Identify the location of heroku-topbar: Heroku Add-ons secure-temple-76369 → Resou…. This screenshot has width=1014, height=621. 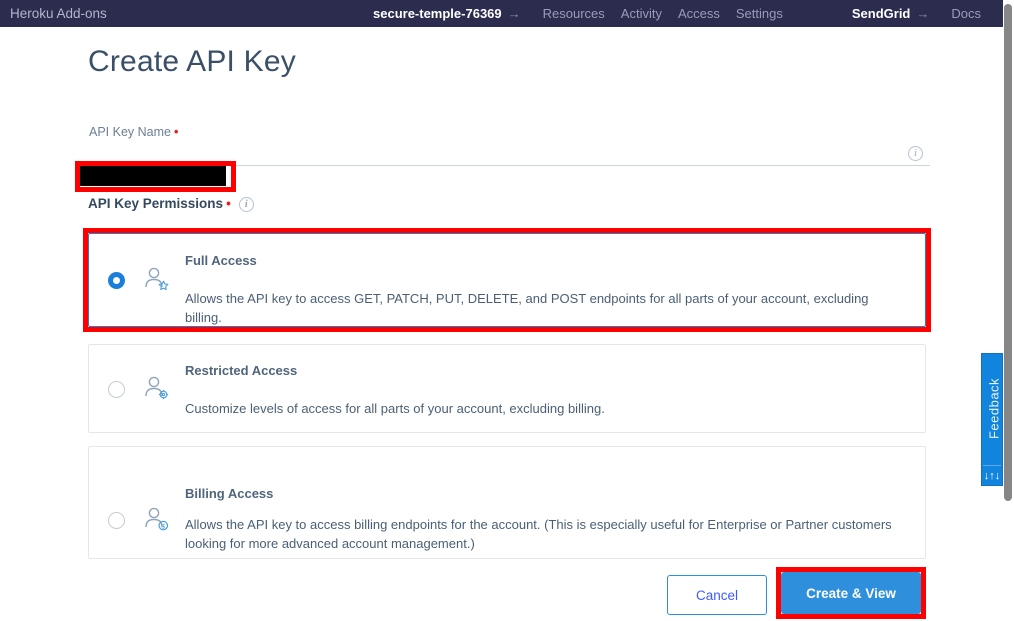
(501, 13).